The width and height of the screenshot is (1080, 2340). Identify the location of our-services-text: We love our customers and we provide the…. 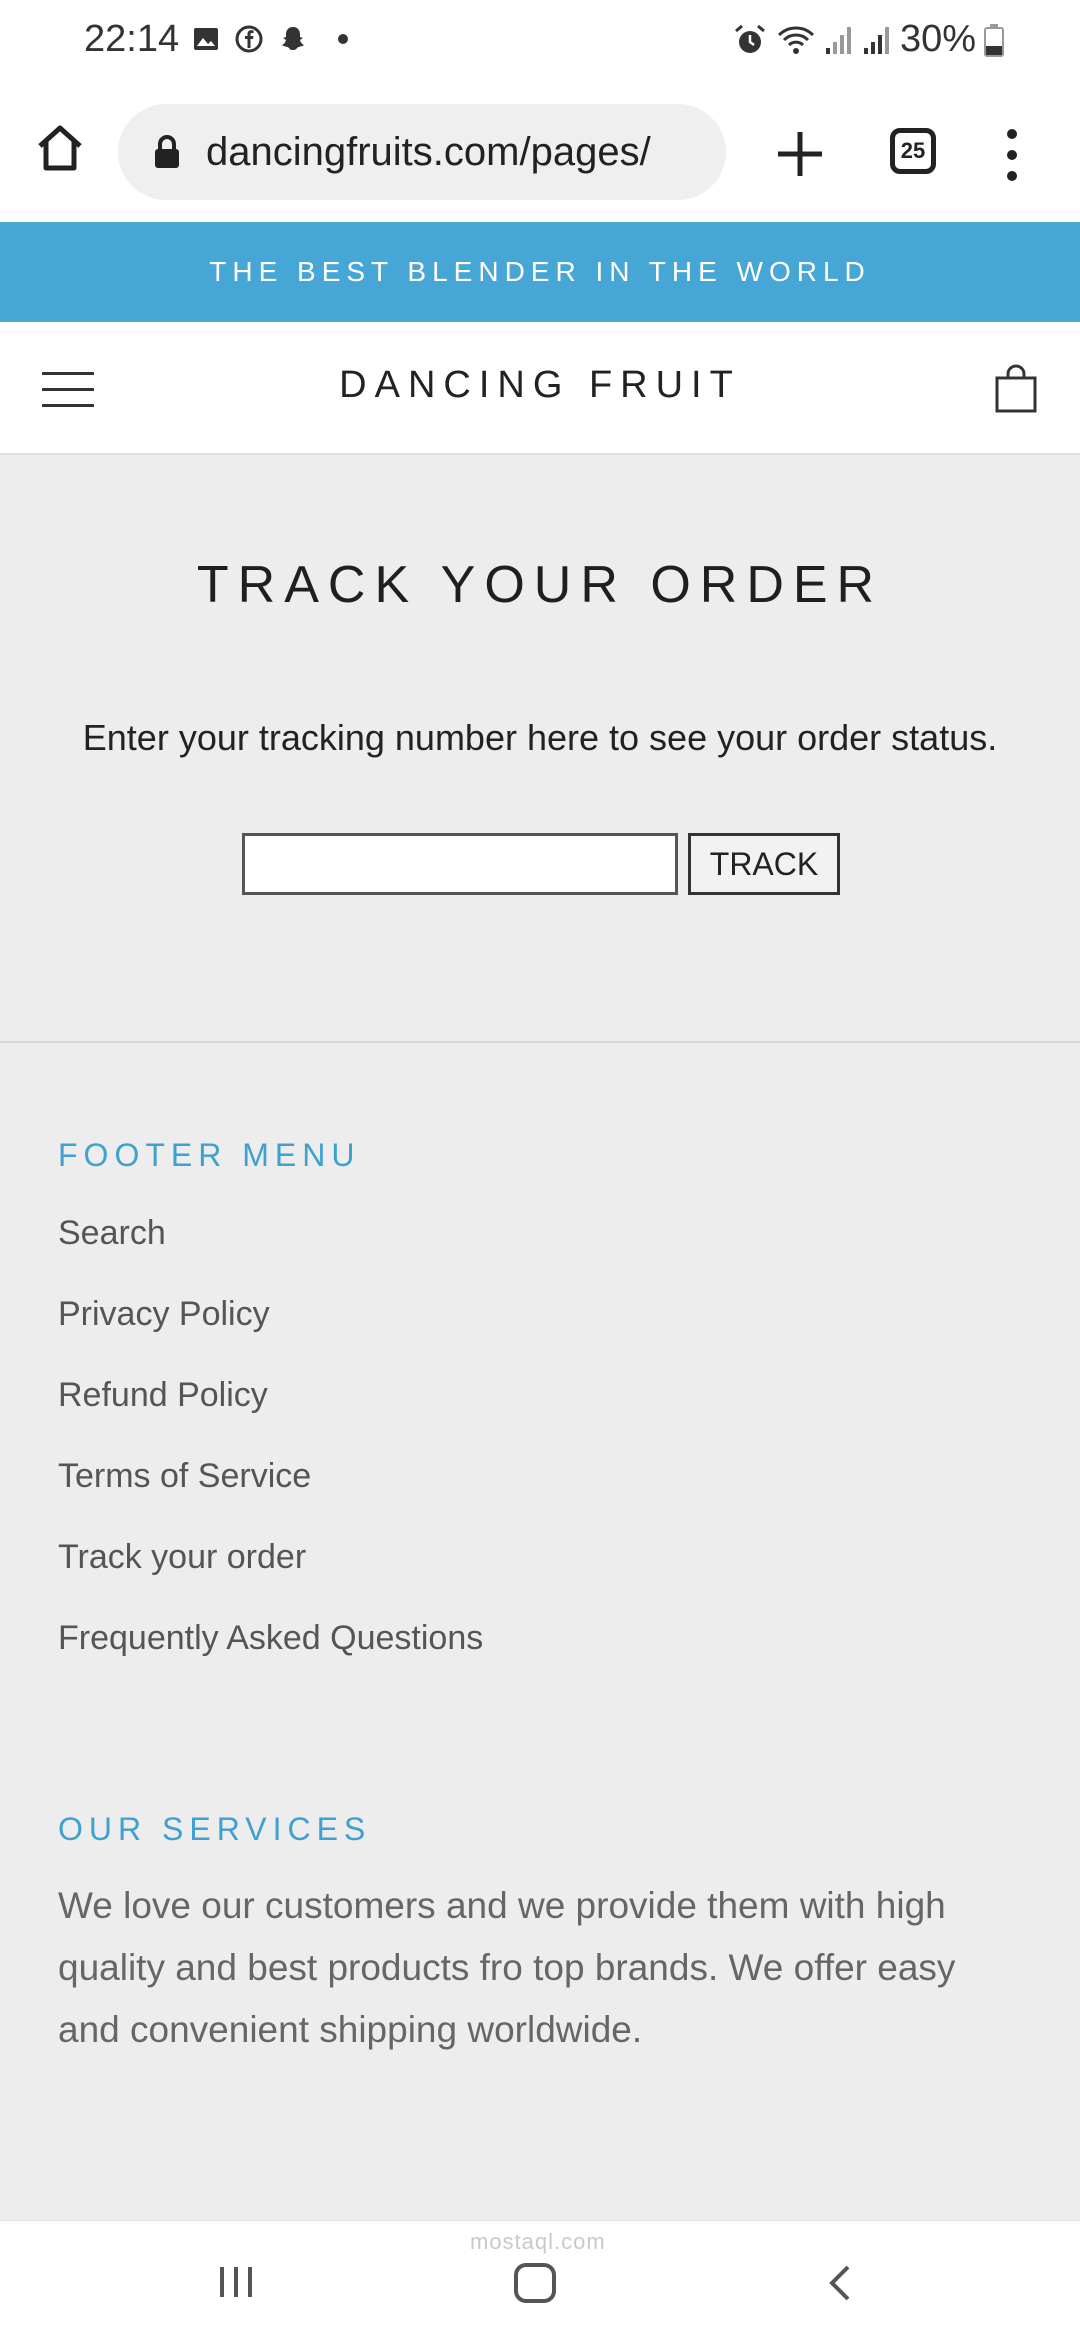
(507, 1967).